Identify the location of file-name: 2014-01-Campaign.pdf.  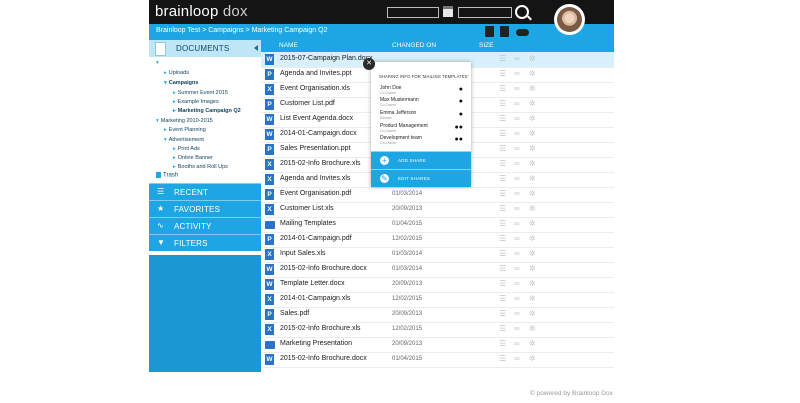
(316, 238).